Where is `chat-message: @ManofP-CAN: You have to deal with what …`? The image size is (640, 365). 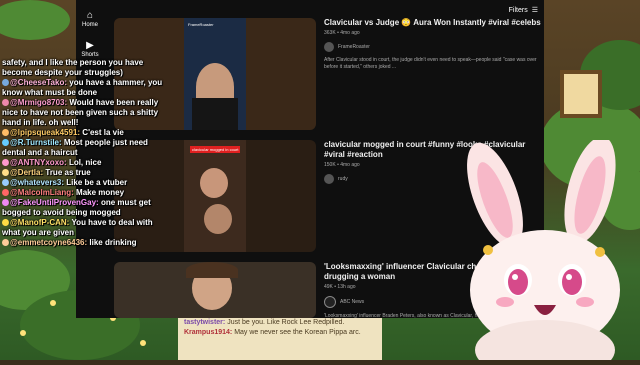
chat-message: @ManofP-CAN: You have to deal with what … is located at coordinates (77, 227).